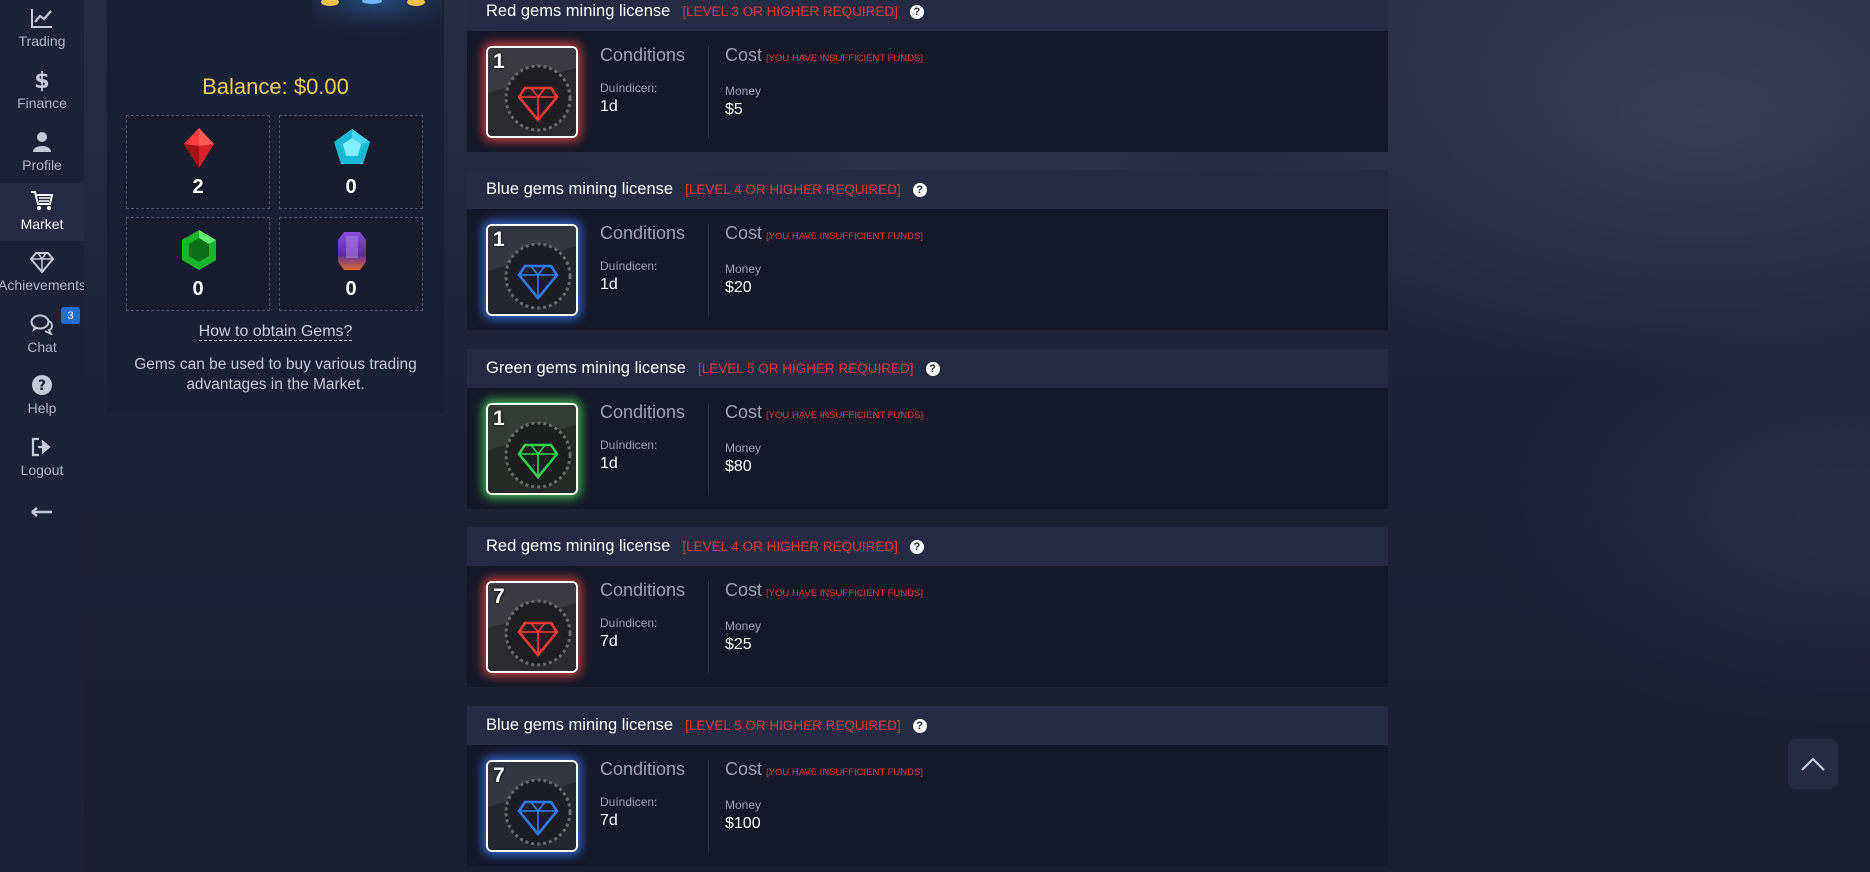  I want to click on coins-icon, so click(377, 25).